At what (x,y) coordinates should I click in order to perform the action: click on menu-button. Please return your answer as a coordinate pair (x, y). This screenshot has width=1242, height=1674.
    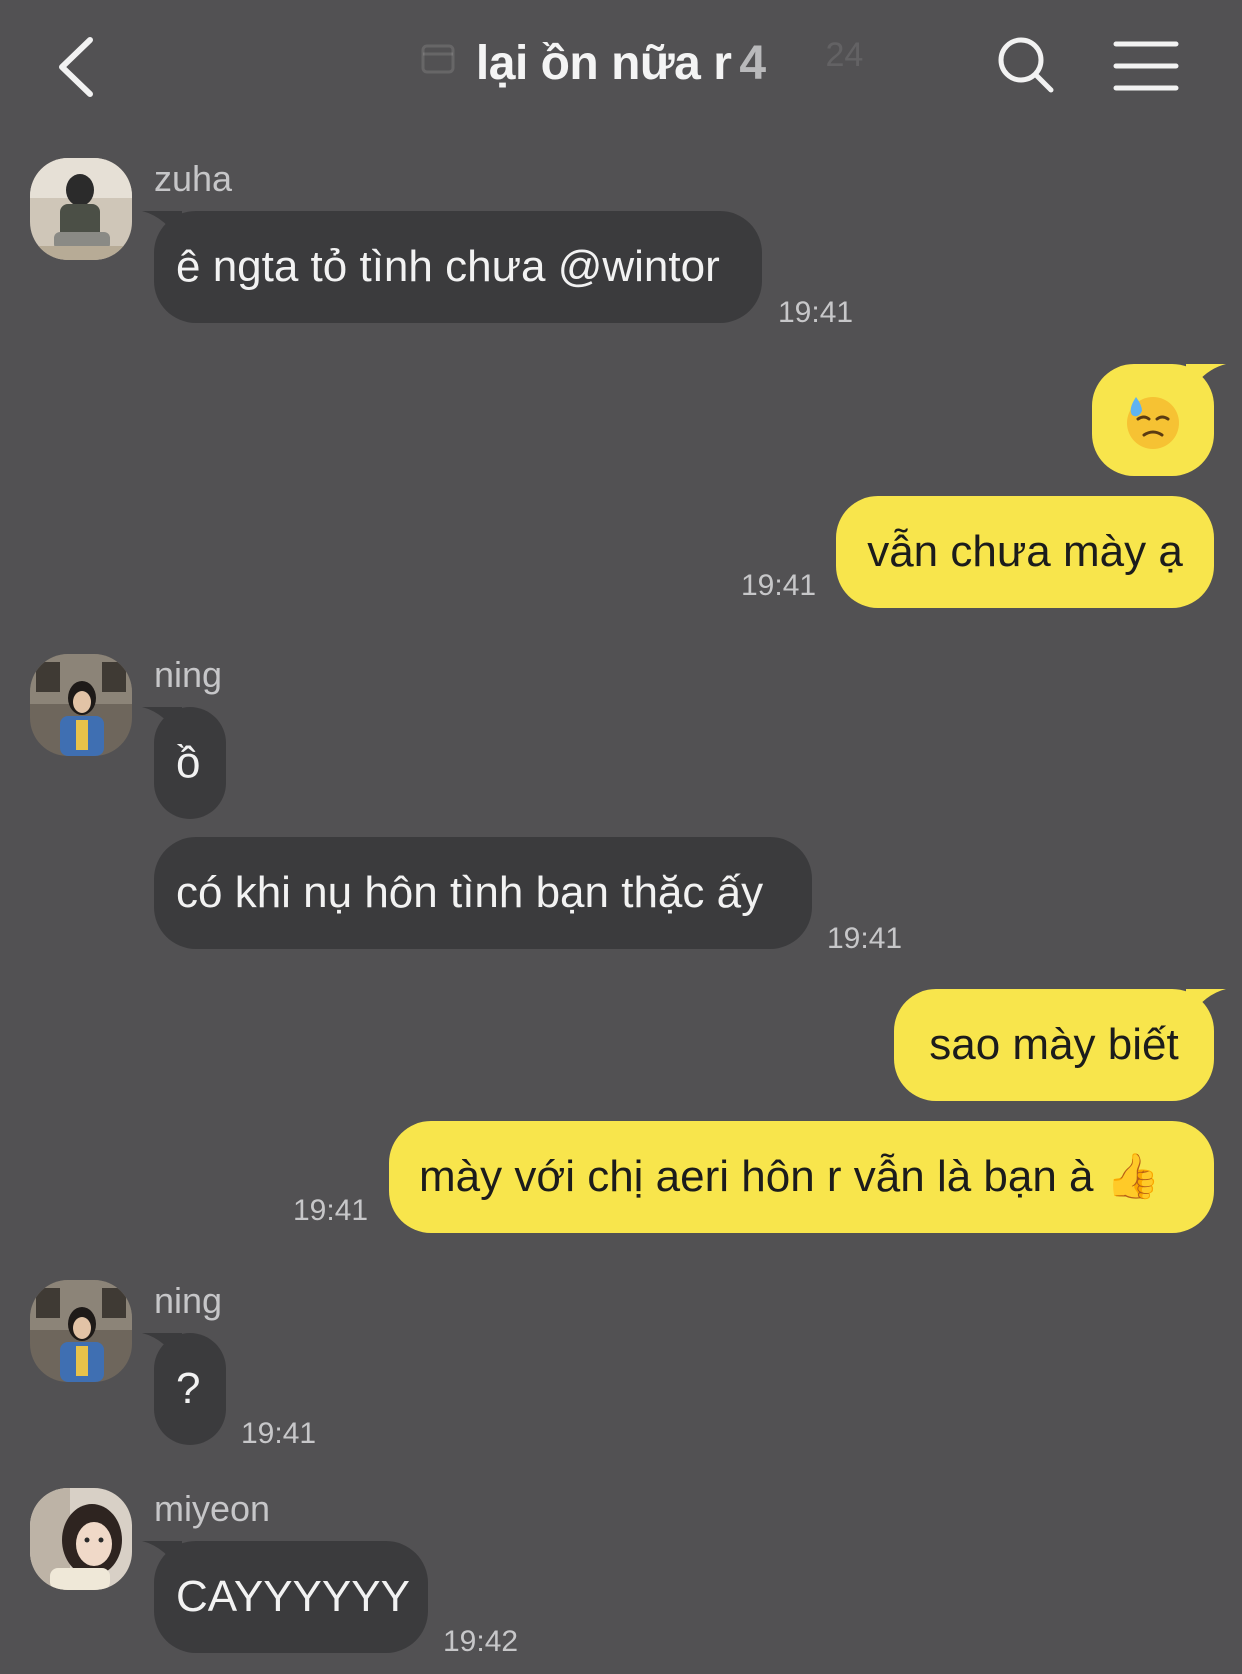
    Looking at the image, I should click on (1146, 66).